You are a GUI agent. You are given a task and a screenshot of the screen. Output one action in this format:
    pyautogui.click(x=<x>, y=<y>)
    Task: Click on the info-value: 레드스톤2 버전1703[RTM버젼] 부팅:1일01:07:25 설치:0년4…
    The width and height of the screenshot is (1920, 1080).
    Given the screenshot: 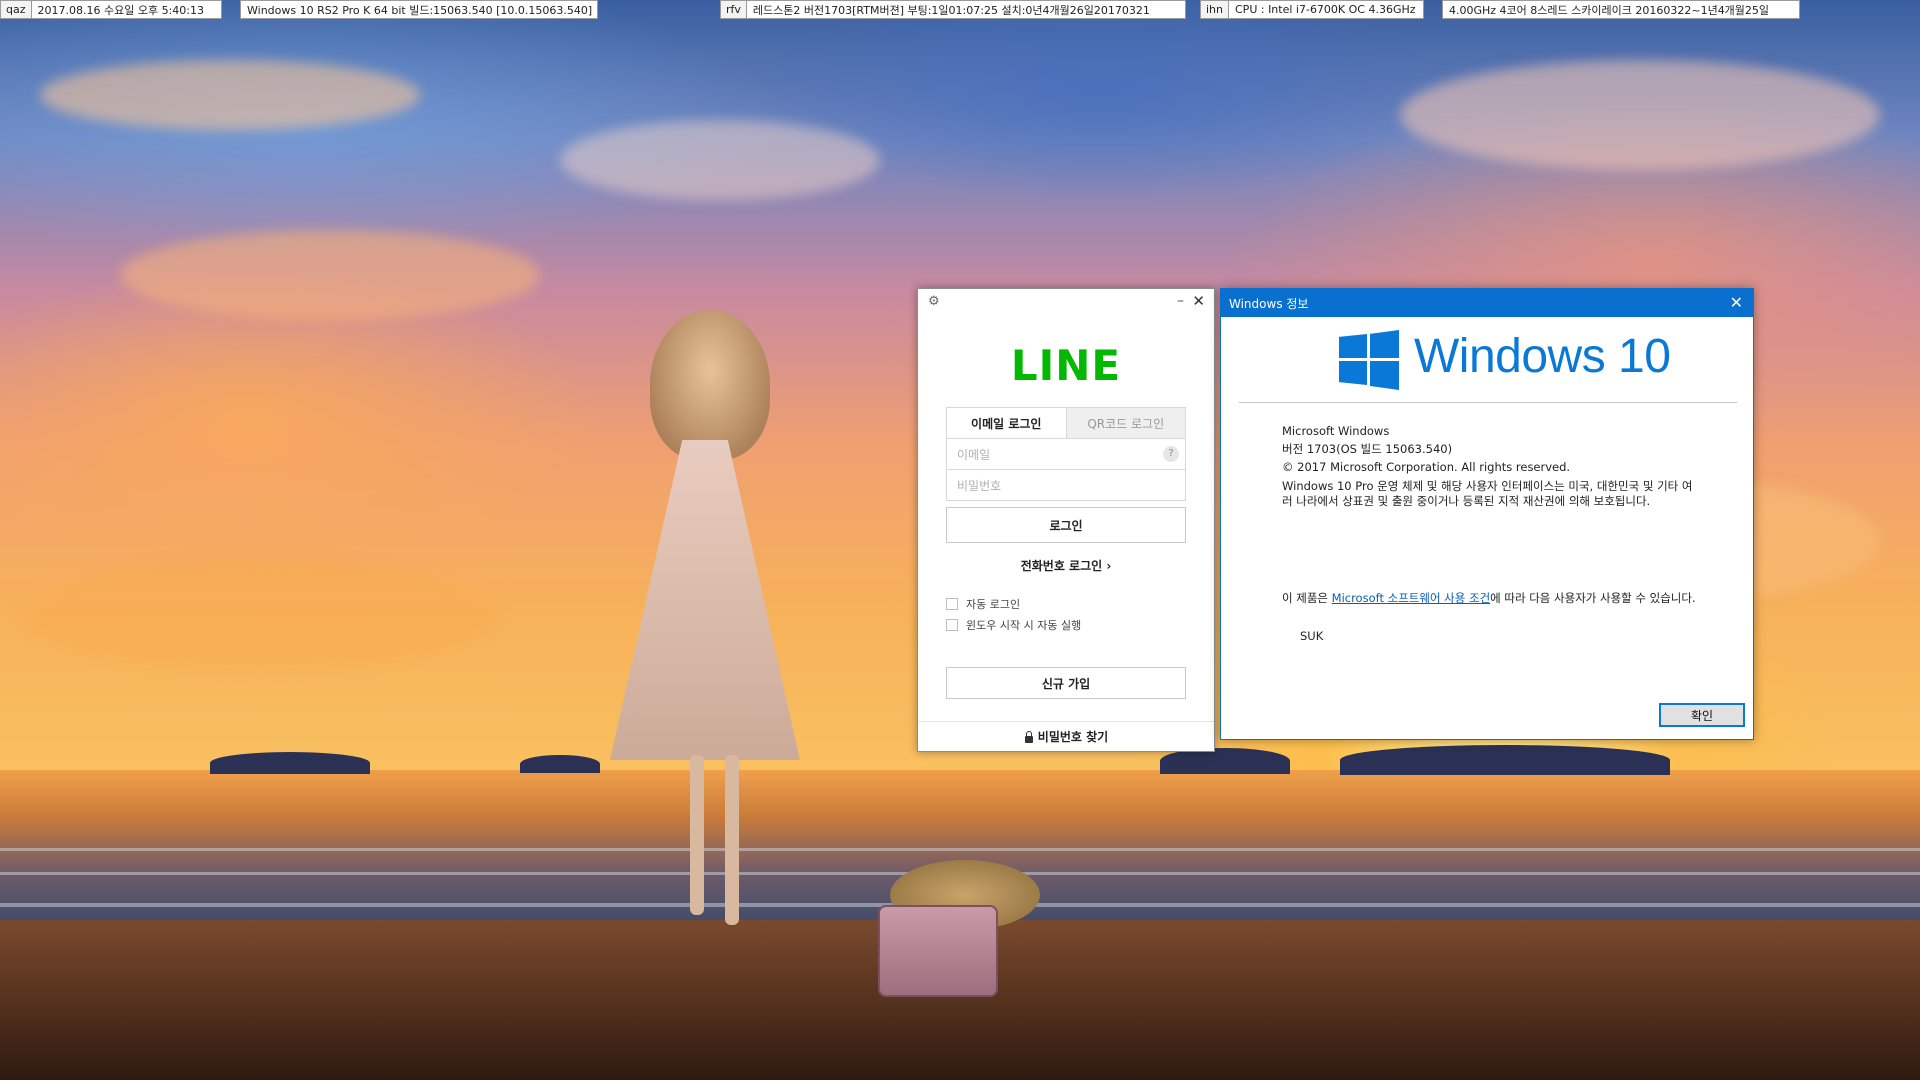 What is the action you would take?
    pyautogui.click(x=951, y=10)
    